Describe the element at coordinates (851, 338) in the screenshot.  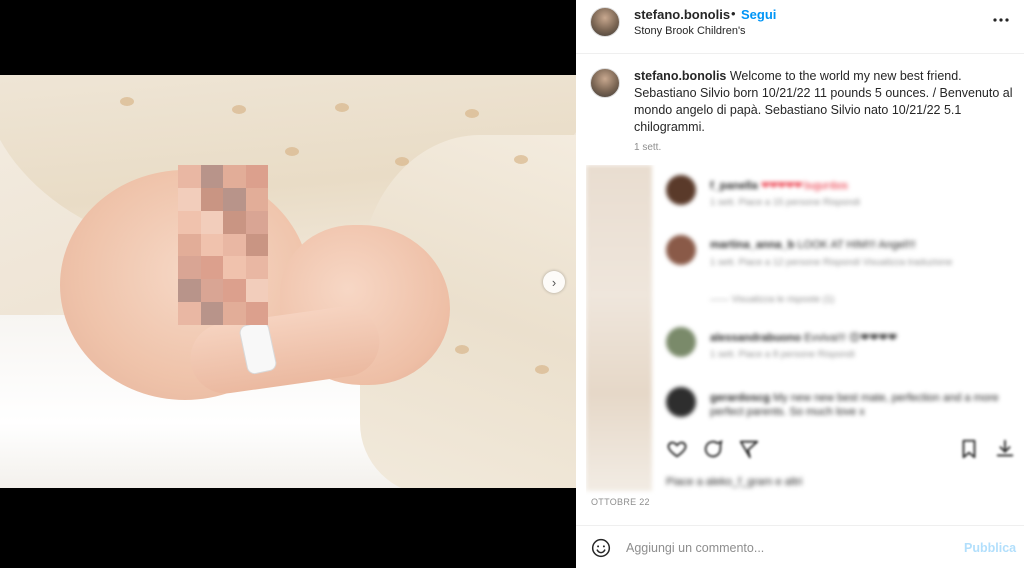
I see `comment-text: Evviva!!! 😍❤❤❤❤` at that location.